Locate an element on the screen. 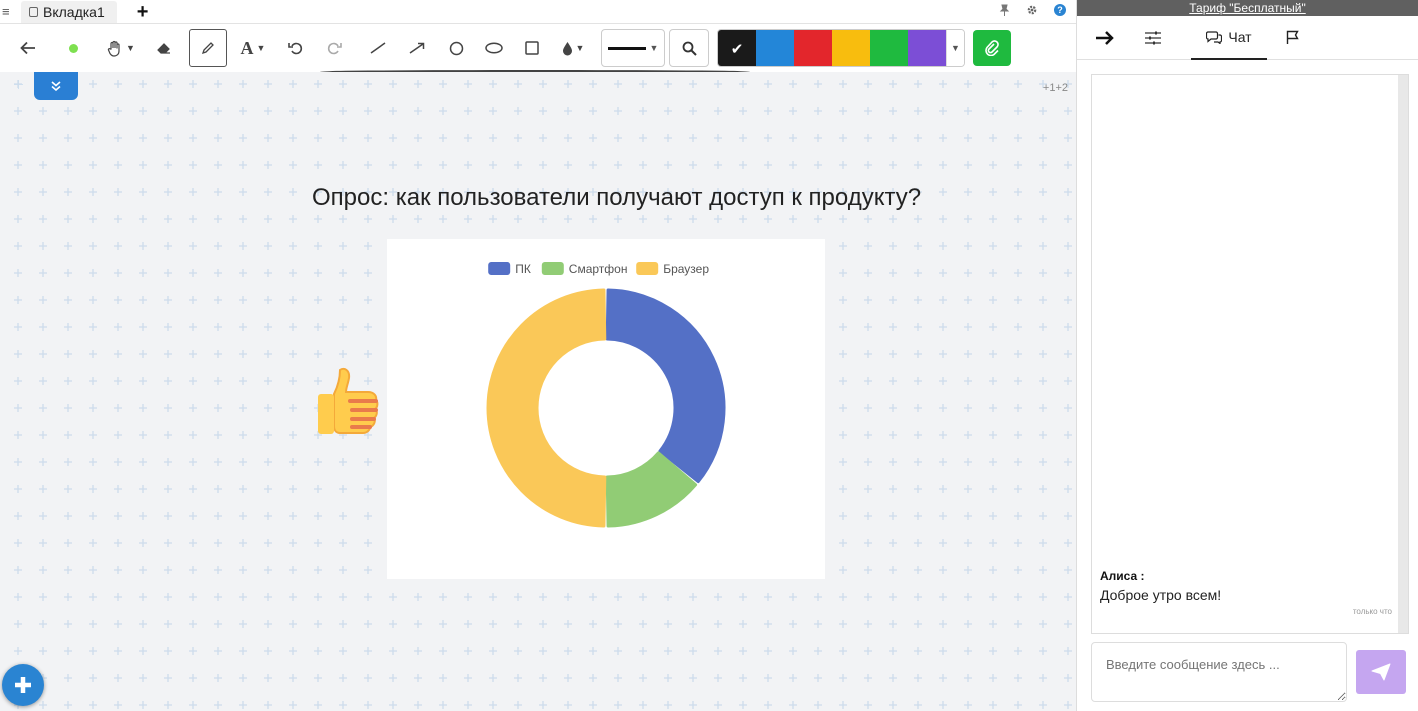 This screenshot has height=711, width=1418. flag-icon is located at coordinates (1292, 37).